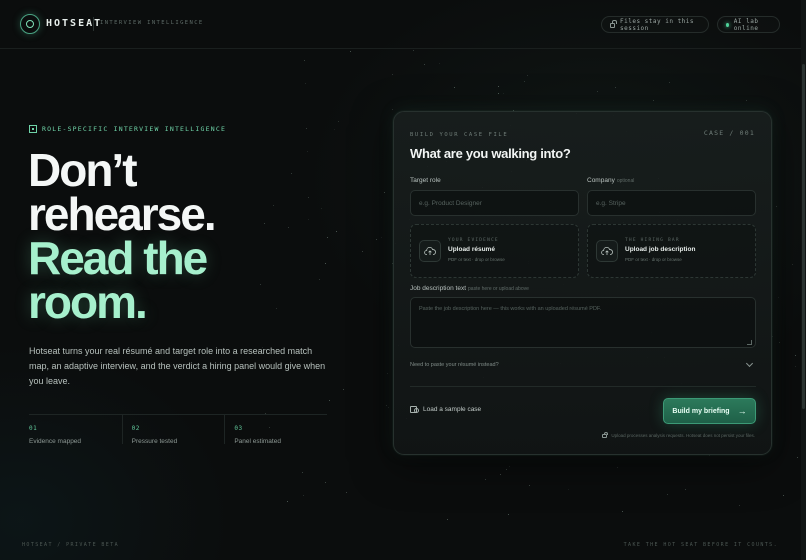 The width and height of the screenshot is (806, 560). What do you see at coordinates (75, 430) in the screenshot?
I see `stat-item: 01 Evidence mapped` at bounding box center [75, 430].